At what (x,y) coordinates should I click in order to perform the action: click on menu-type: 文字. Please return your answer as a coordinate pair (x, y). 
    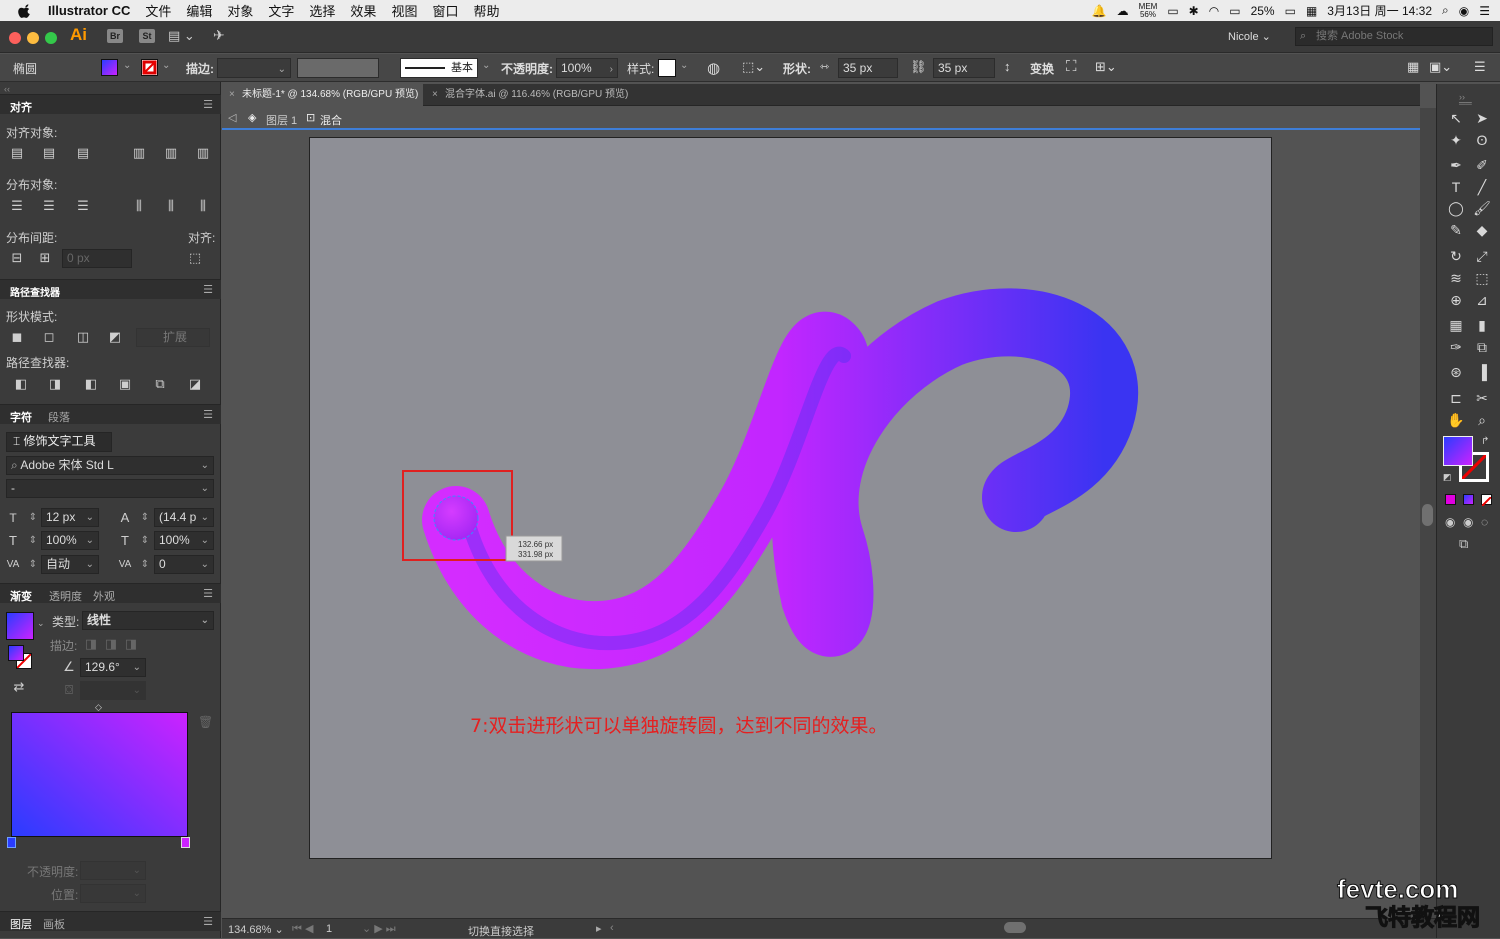
    Looking at the image, I should click on (281, 10).